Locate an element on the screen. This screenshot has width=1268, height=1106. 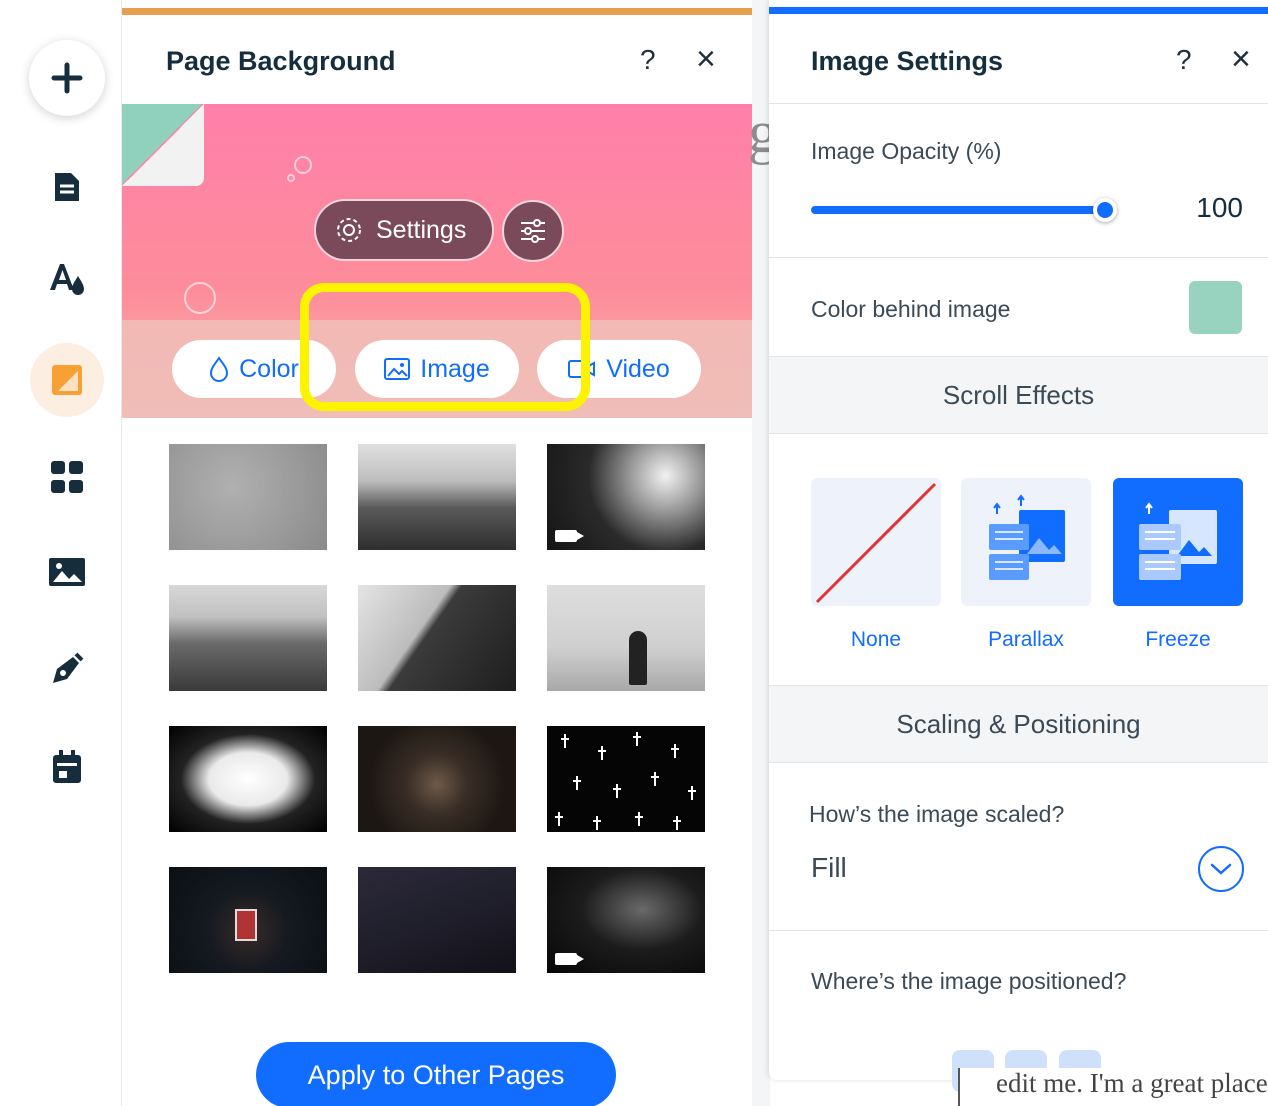
settings-button: Settings is located at coordinates (404, 230).